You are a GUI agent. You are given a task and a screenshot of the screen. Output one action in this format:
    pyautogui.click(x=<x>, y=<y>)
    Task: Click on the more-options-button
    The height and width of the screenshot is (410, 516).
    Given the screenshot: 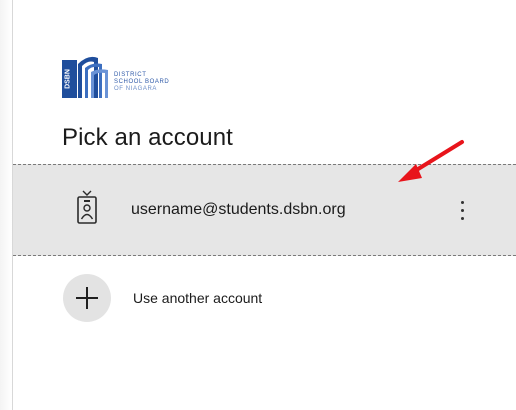 What is the action you would take?
    pyautogui.click(x=463, y=210)
    